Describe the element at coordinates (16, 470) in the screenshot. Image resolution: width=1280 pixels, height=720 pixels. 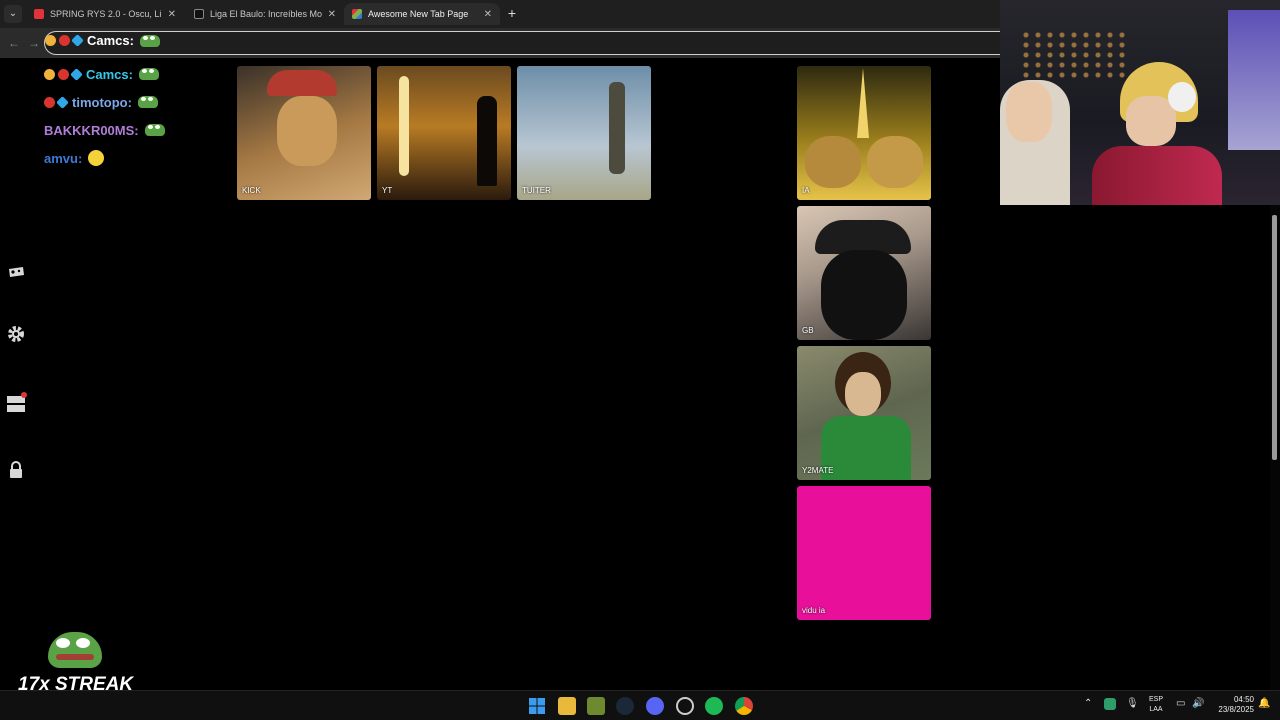
I see `lock-icon` at that location.